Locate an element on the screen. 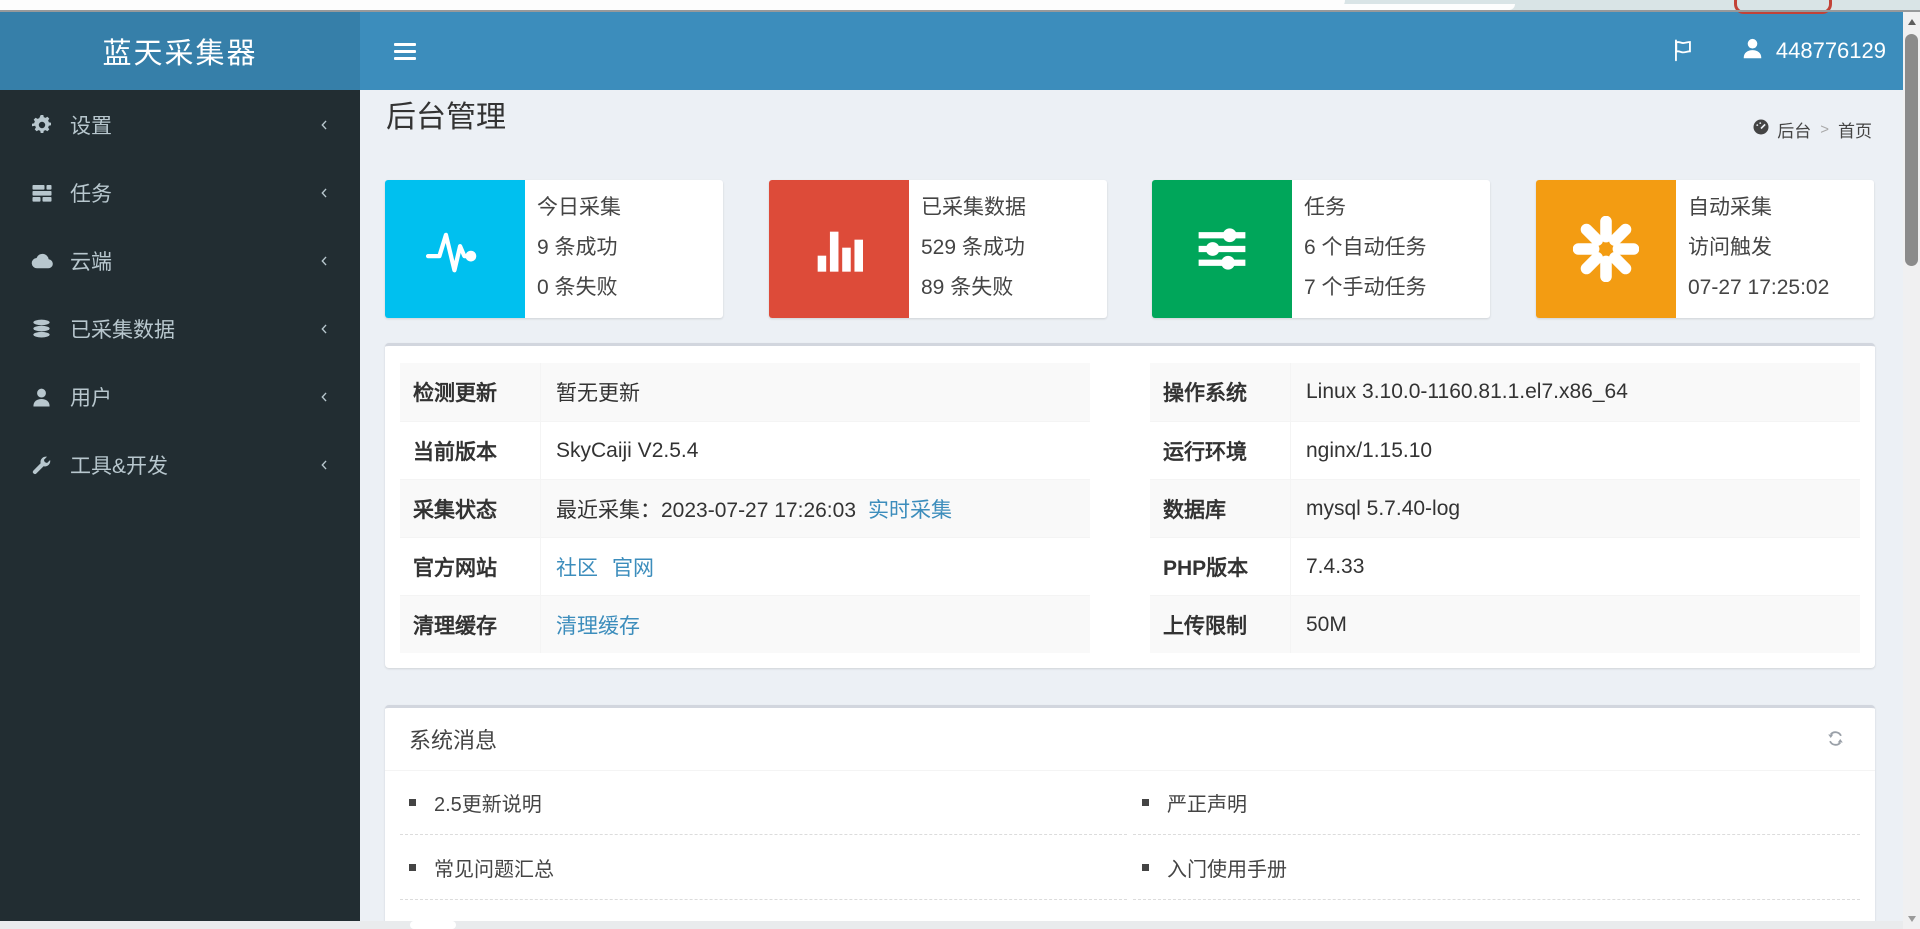 This screenshot has width=1920, height=929. message-text: 2.5更新说明 is located at coordinates (488, 804).